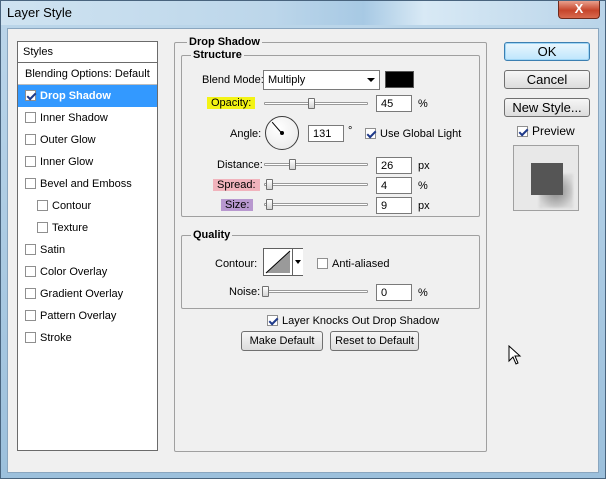 This screenshot has width=606, height=479. I want to click on shadow-color-swatch, so click(399, 79).